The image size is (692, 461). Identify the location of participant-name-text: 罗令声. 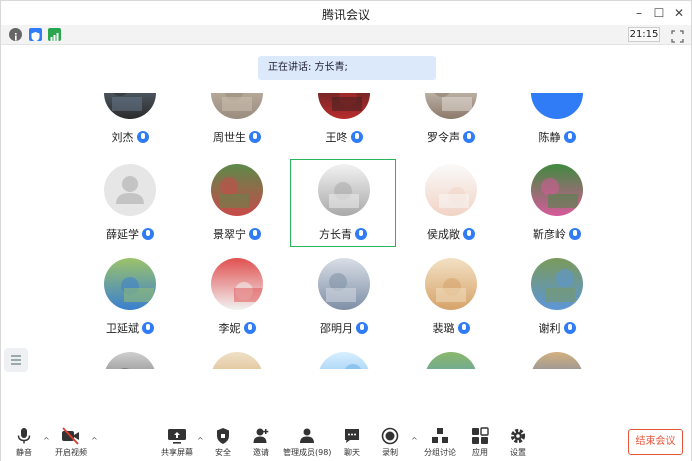
(443, 137).